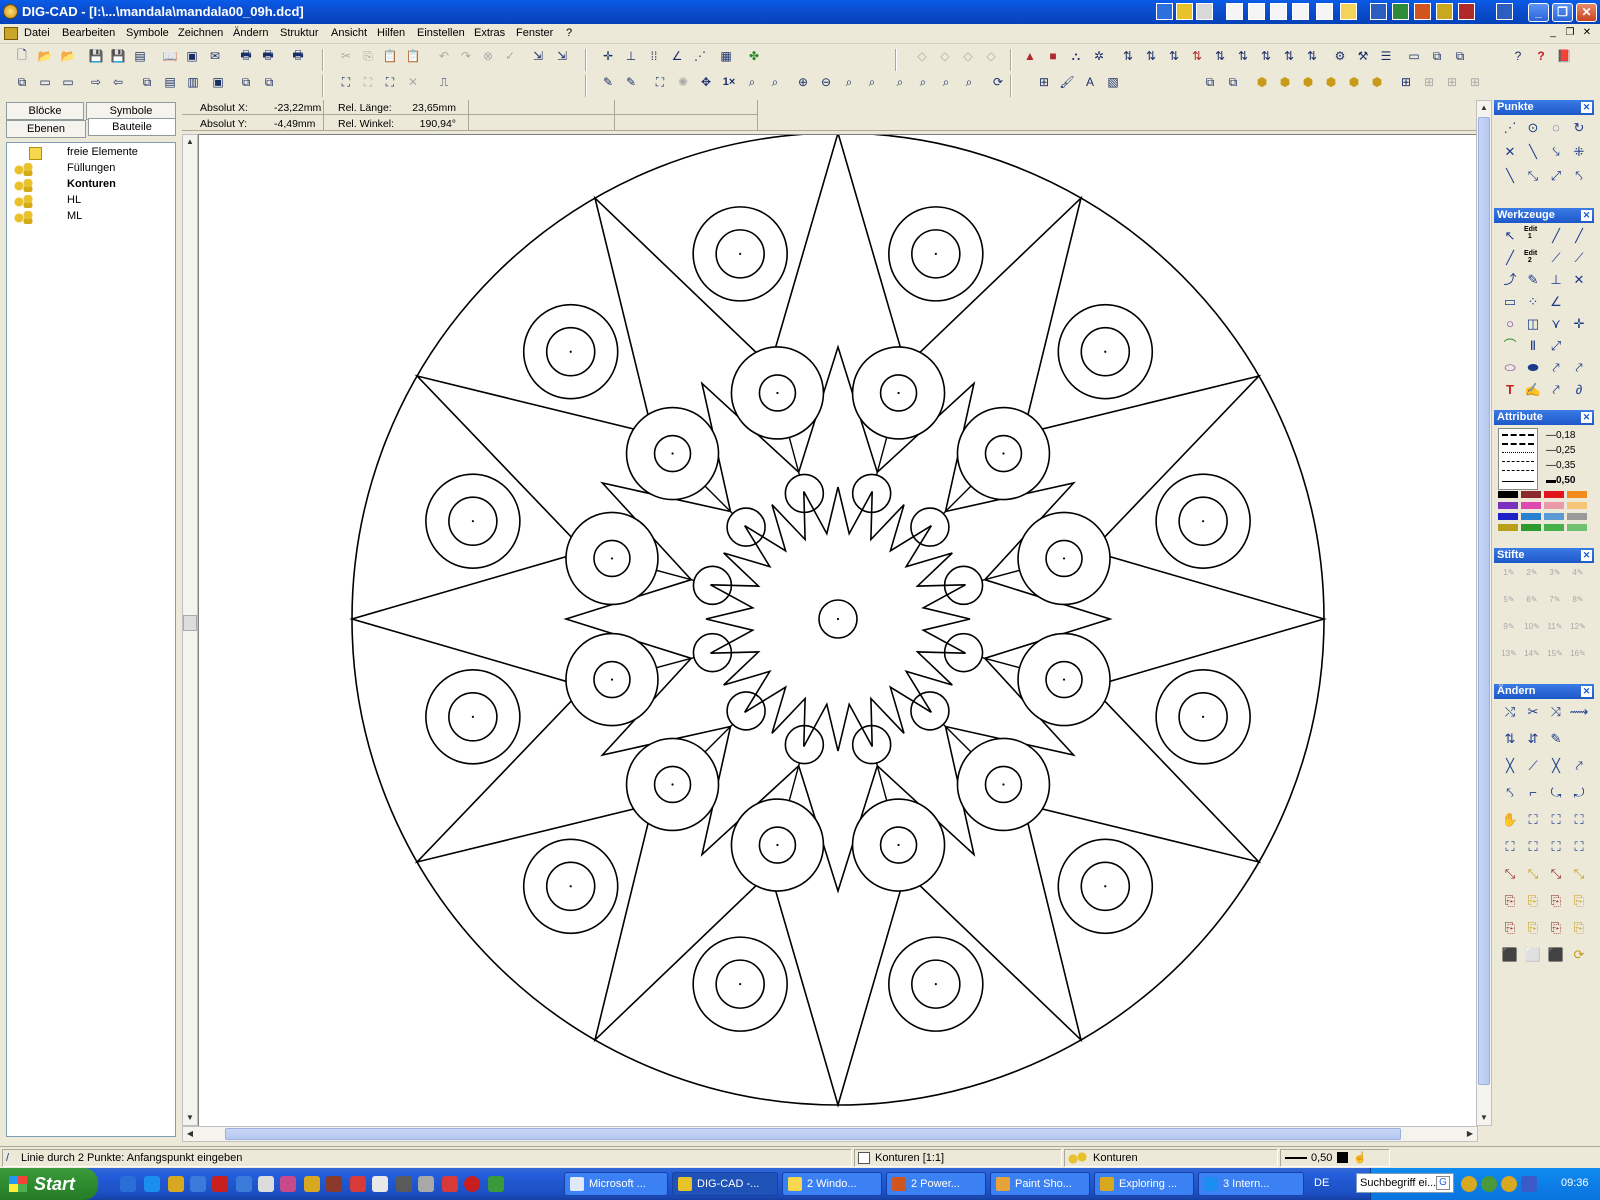 This screenshot has height=1200, width=1600. Describe the element at coordinates (677, 56) in the screenshot. I see `angle-icon: ∠` at that location.